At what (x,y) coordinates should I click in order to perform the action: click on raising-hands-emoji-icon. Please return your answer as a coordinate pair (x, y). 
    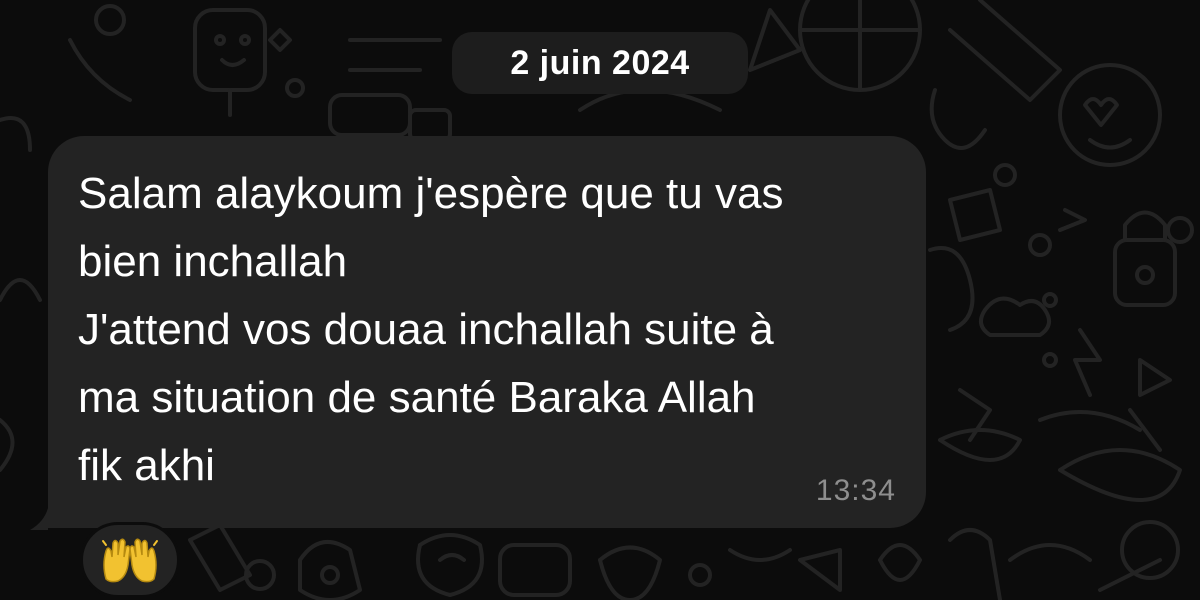
    Looking at the image, I should click on (130, 560).